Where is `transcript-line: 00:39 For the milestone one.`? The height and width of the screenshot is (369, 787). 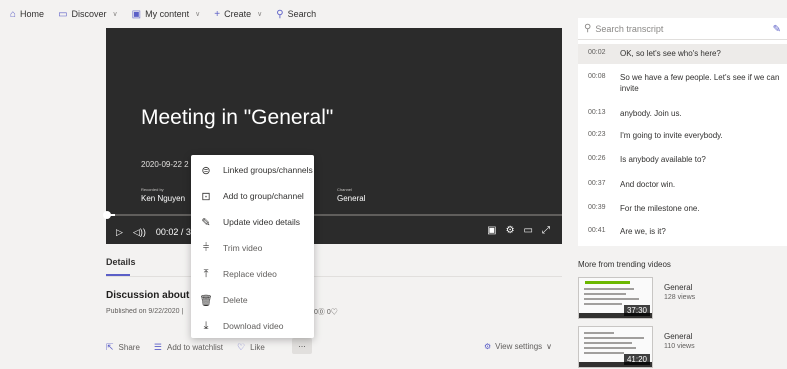
transcript-line: 00:39 For the milestone one. is located at coordinates (682, 208).